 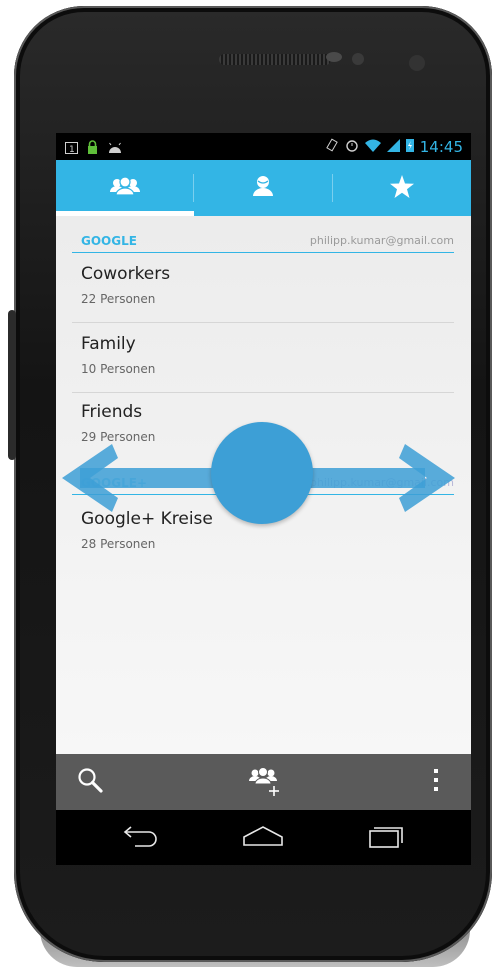 I want to click on status-bar: 1 14:45, so click(x=263, y=146).